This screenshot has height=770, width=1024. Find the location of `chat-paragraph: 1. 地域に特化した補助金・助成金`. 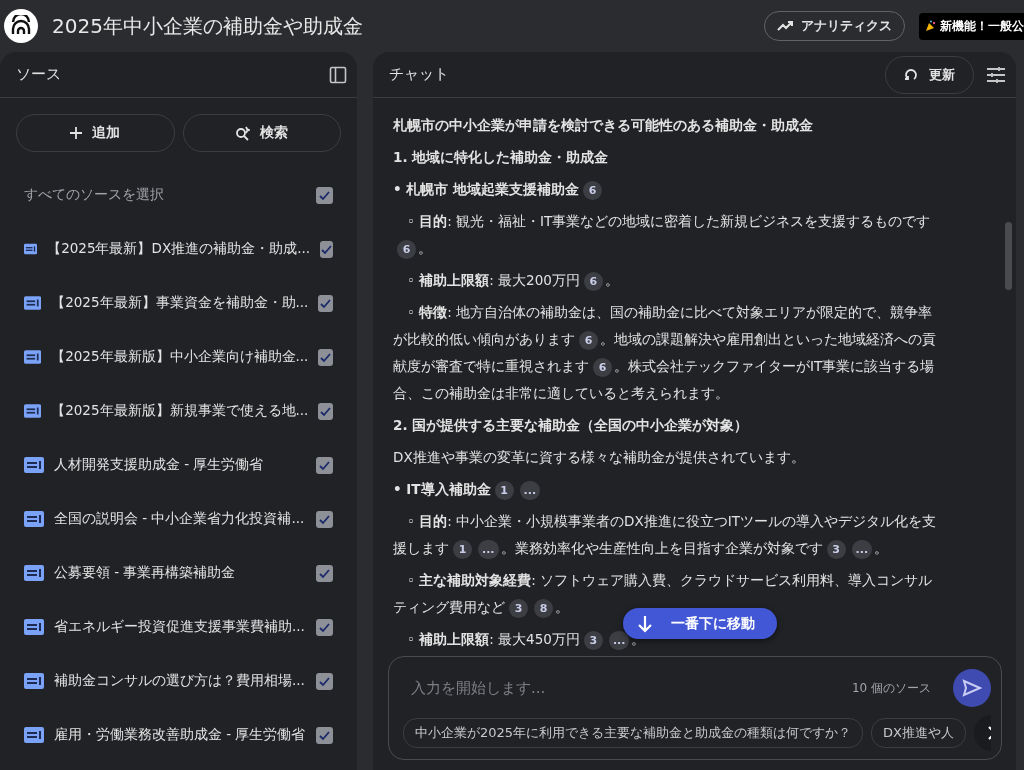

chat-paragraph: 1. 地域に特化した補助金・助成金 is located at coordinates (501, 157).